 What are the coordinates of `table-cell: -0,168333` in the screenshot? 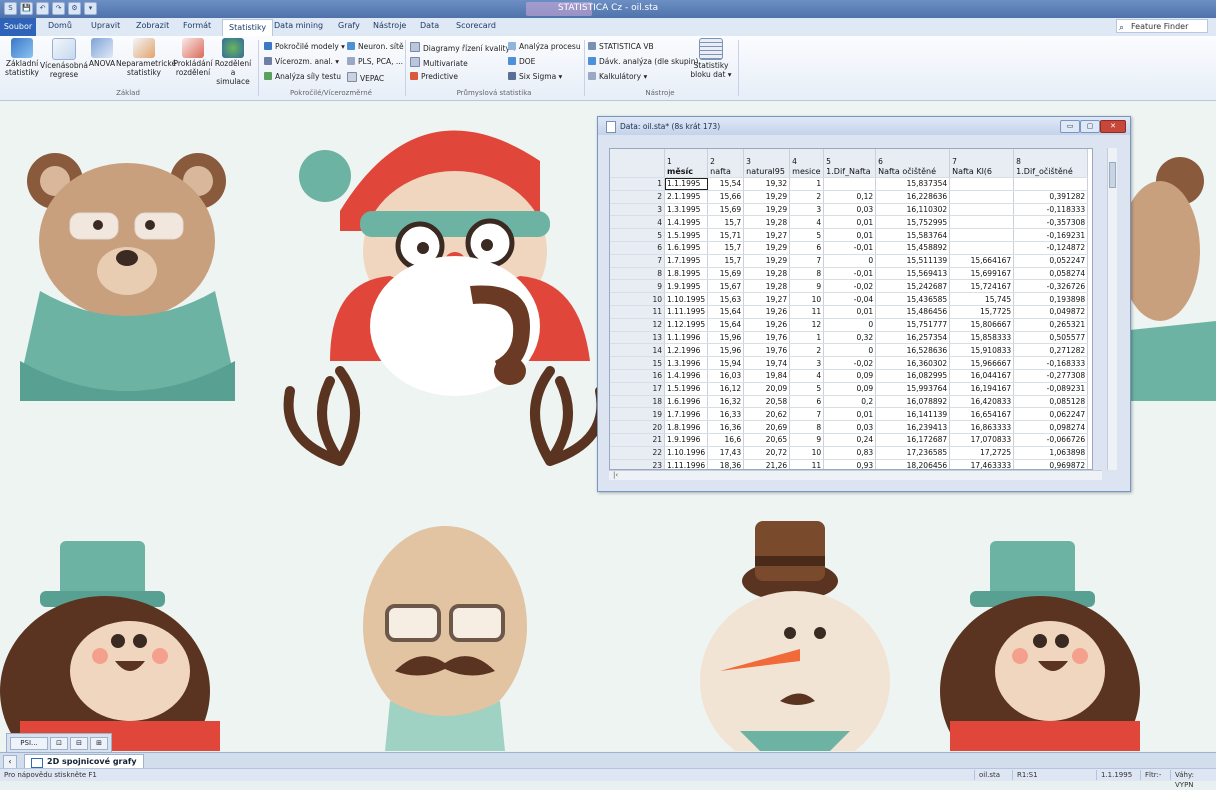 It's located at (1051, 363).